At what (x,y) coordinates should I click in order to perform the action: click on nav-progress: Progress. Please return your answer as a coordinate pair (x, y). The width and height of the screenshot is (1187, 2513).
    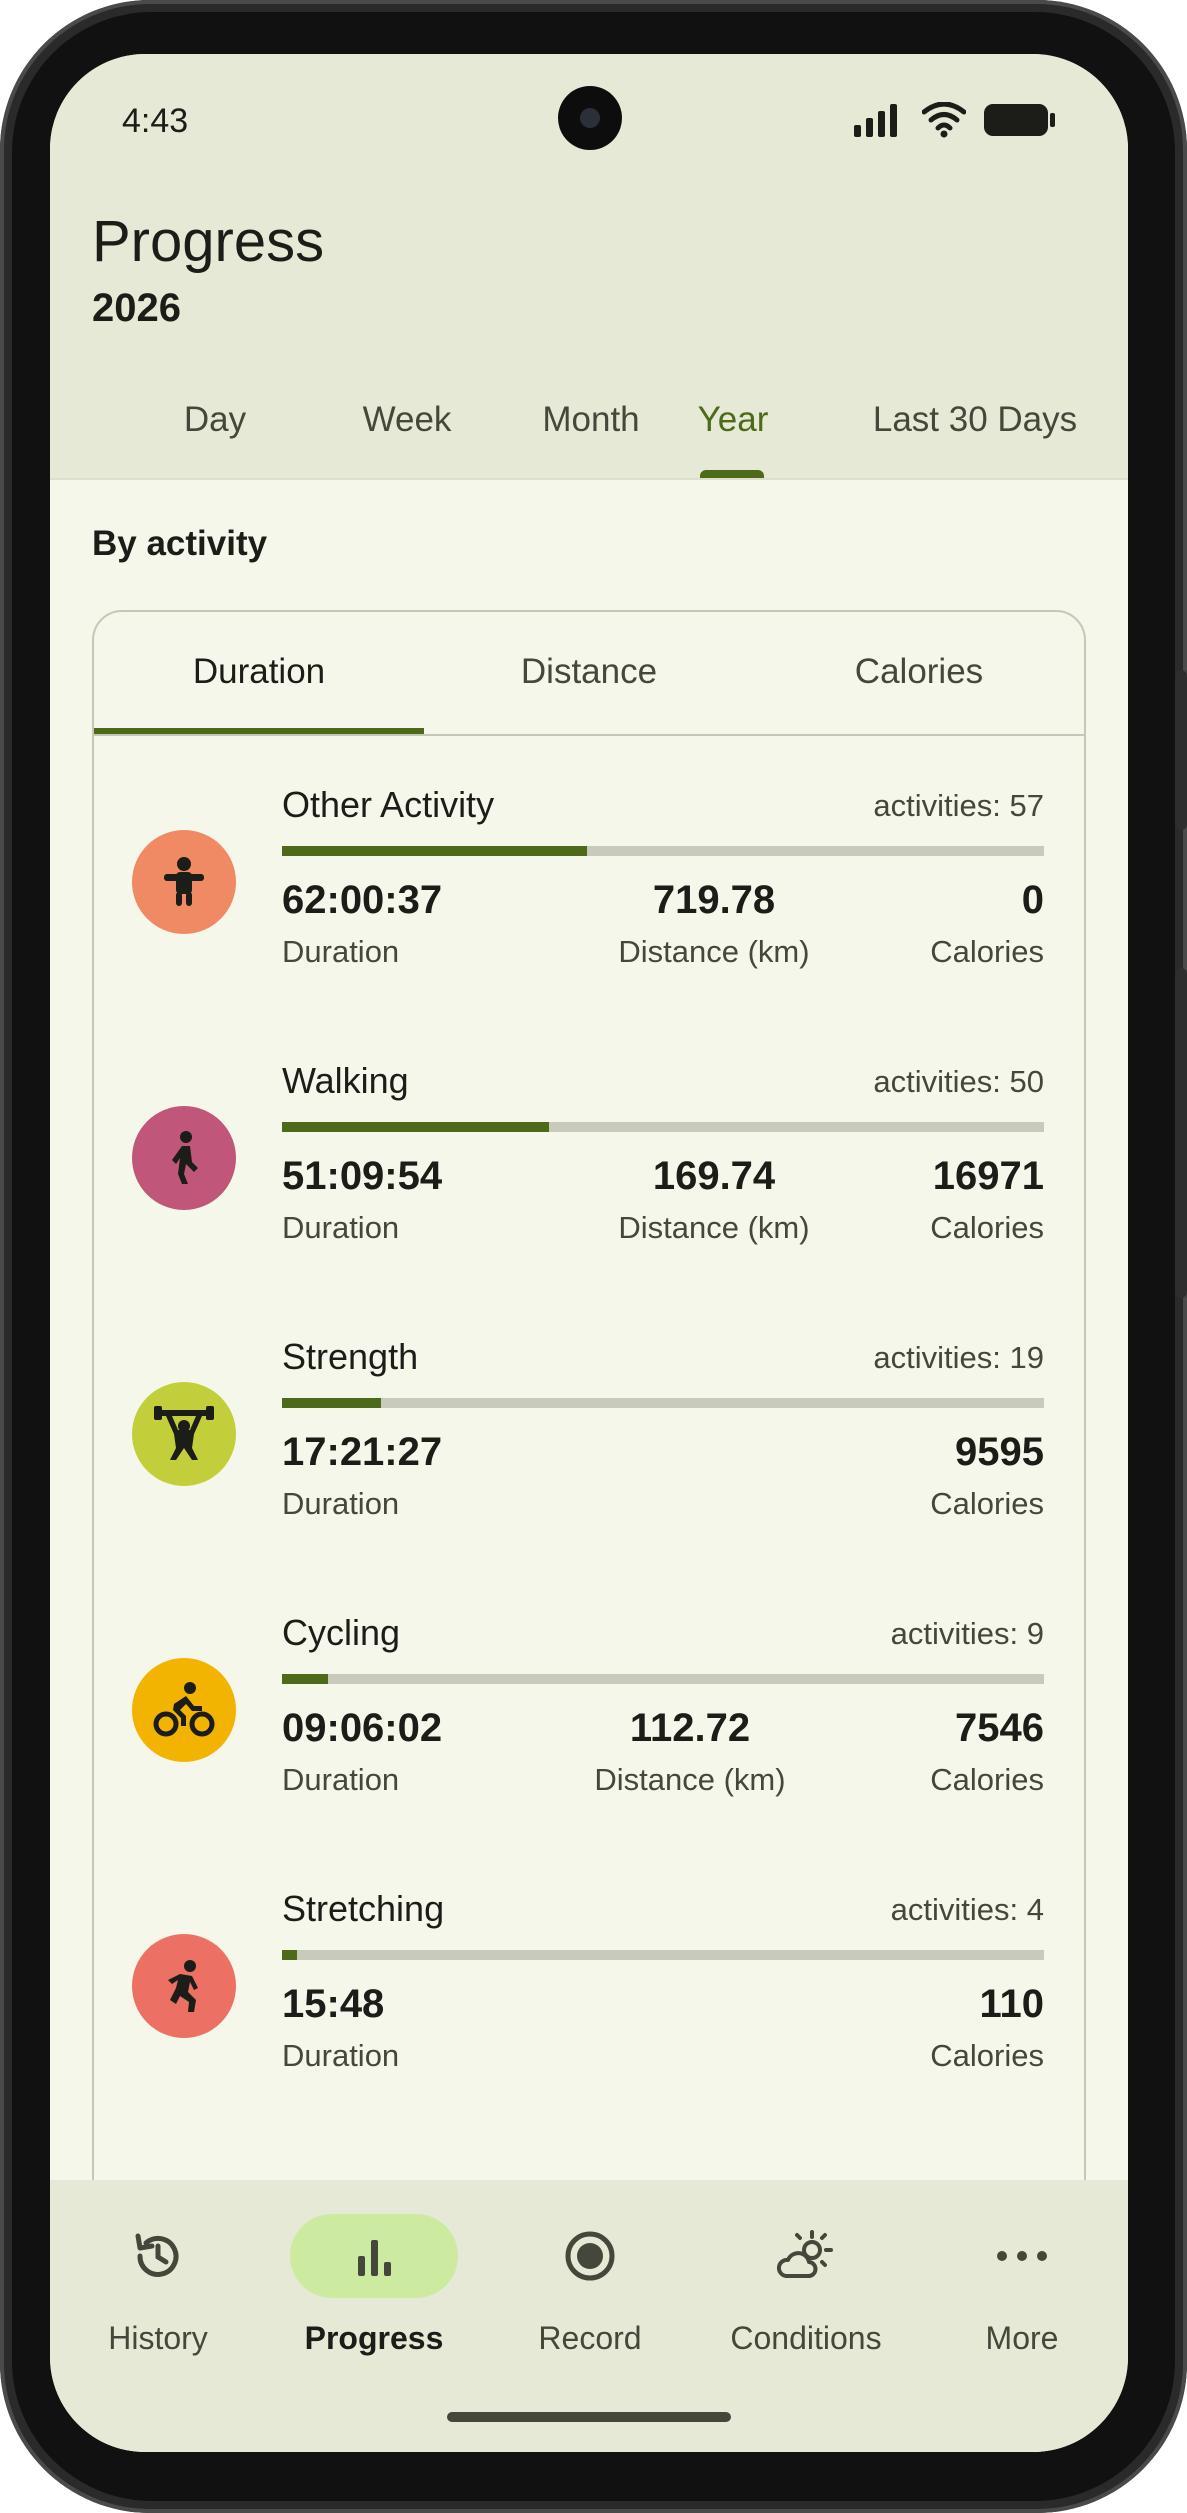
    Looking at the image, I should click on (374, 2280).